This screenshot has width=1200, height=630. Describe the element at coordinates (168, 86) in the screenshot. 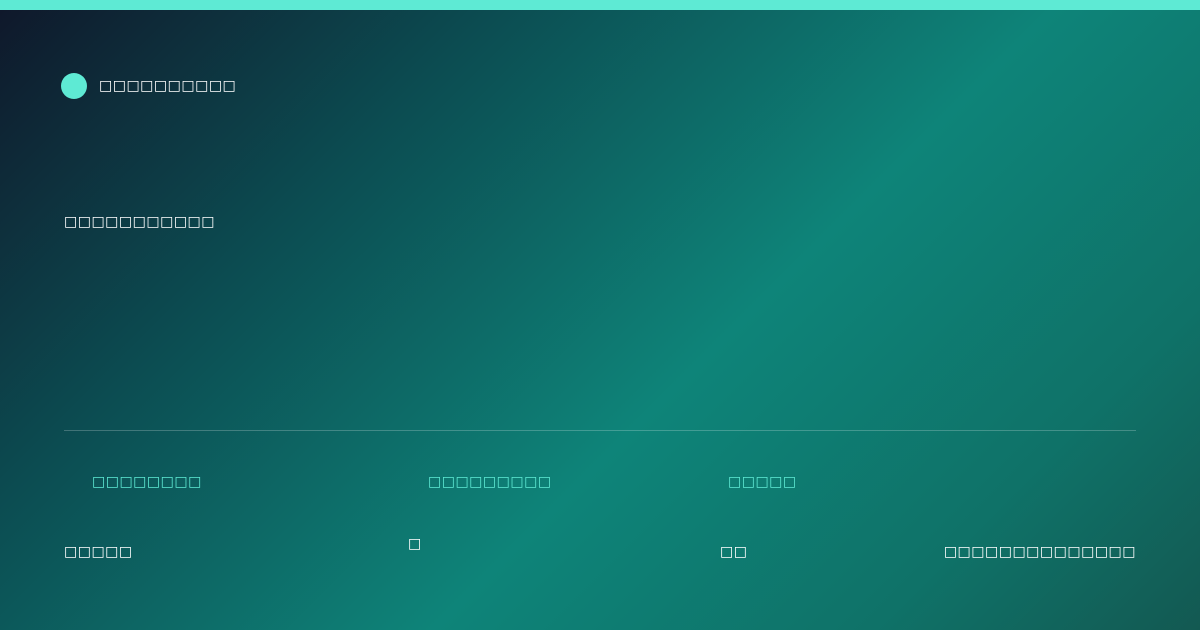

I see `brand-name: □□□□□□□□□□` at that location.